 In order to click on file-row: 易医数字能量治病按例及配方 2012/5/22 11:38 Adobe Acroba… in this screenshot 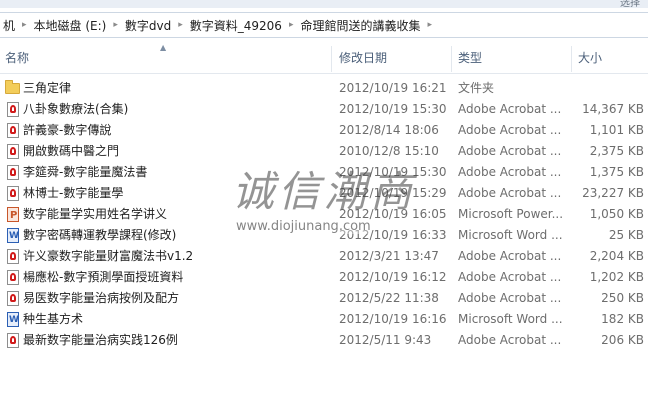, I will do `click(324, 298)`.